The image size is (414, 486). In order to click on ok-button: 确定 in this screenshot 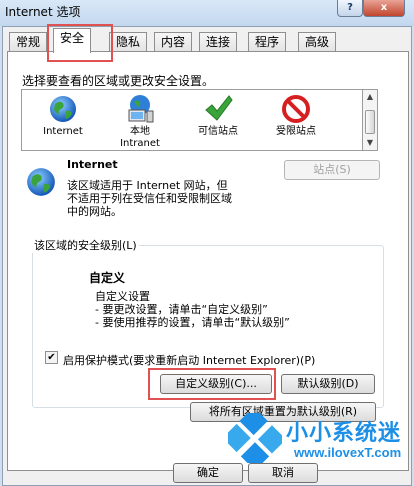, I will do `click(208, 473)`.